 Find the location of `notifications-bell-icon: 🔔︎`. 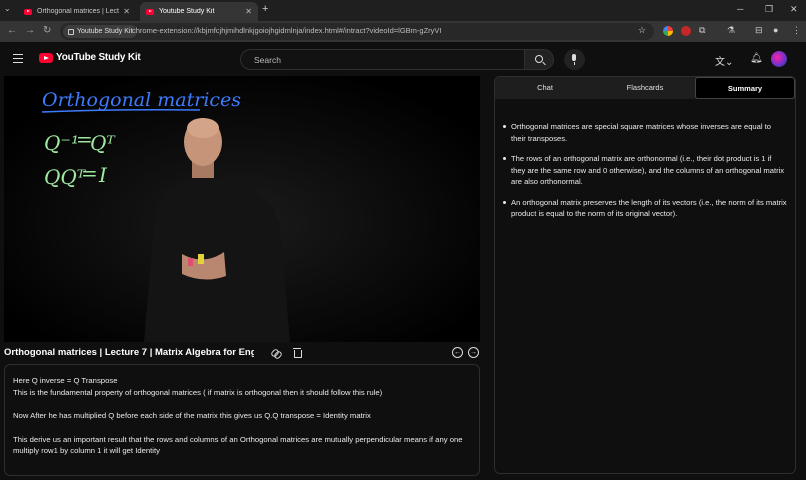

notifications-bell-icon: 🔔︎ is located at coordinates (756, 58).